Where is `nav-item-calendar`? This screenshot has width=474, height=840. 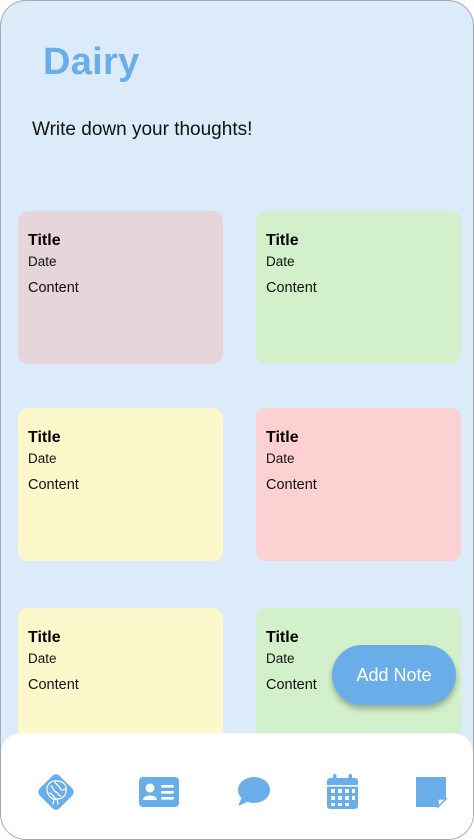 nav-item-calendar is located at coordinates (342, 792).